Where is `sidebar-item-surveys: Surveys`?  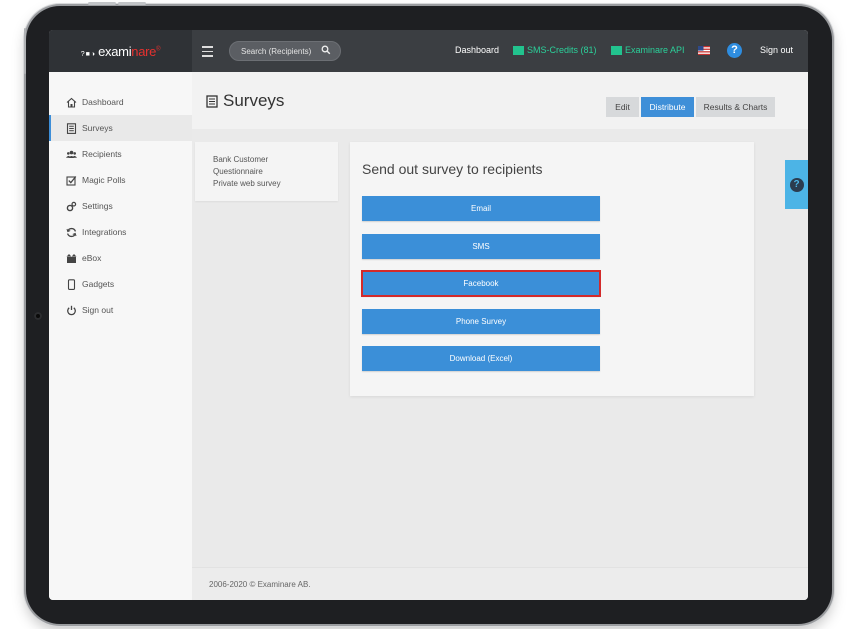
sidebar-item-surveys: Surveys is located at coordinates (120, 128).